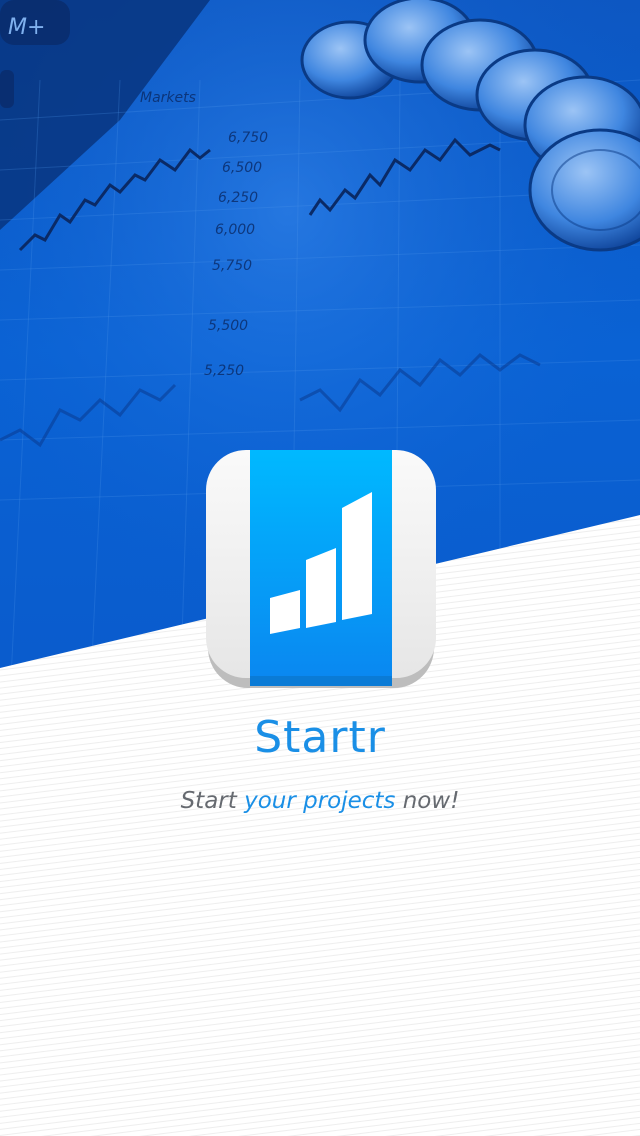 Image resolution: width=640 pixels, height=1136 pixels. Describe the element at coordinates (320, 737) in the screenshot. I see `app-title: Startr` at that location.